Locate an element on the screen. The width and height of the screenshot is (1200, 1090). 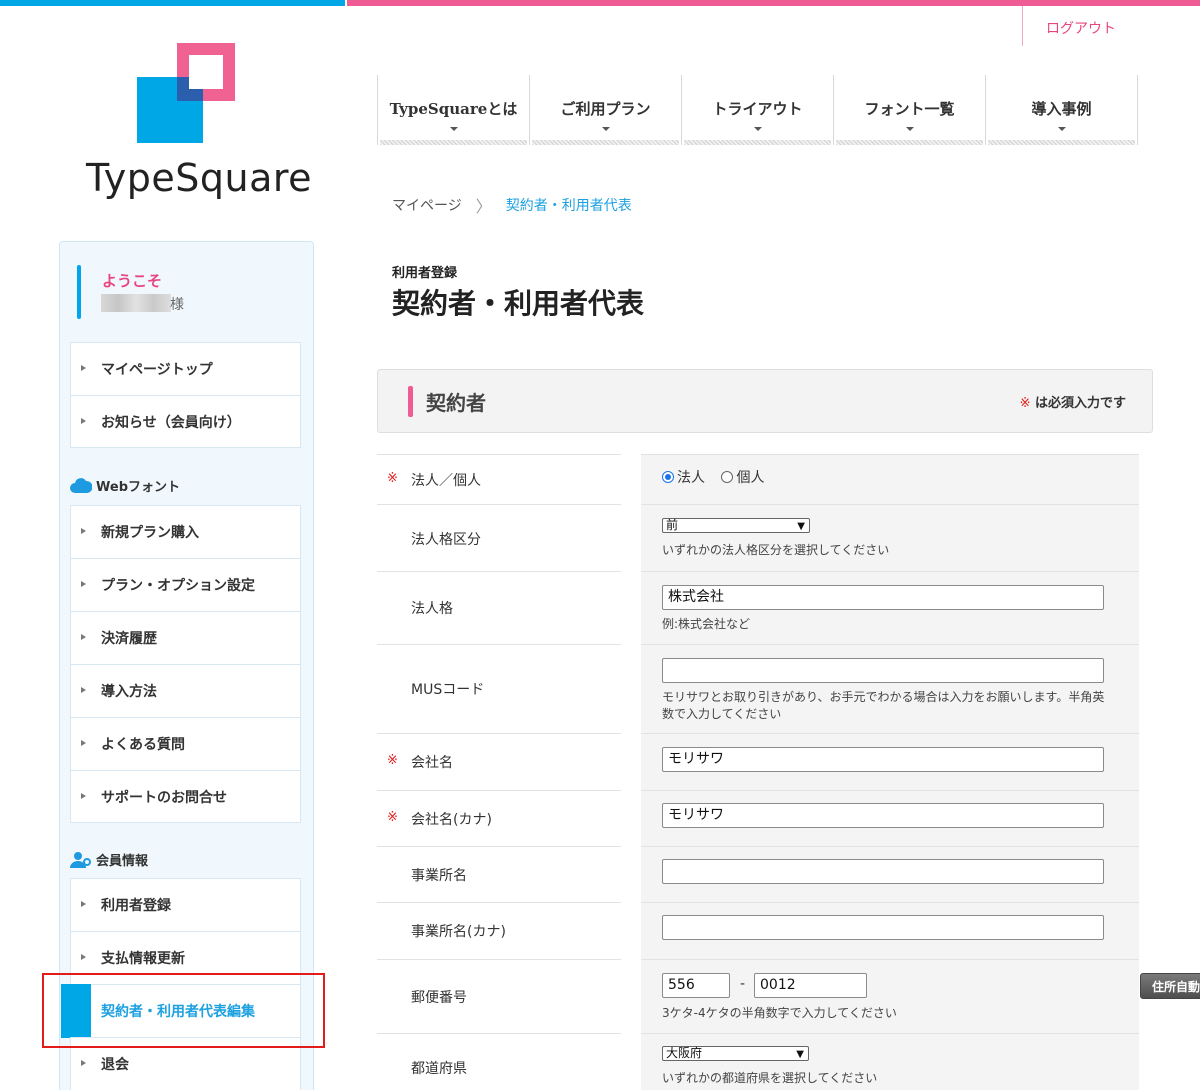
radio-individual: 個人 is located at coordinates (742, 478).